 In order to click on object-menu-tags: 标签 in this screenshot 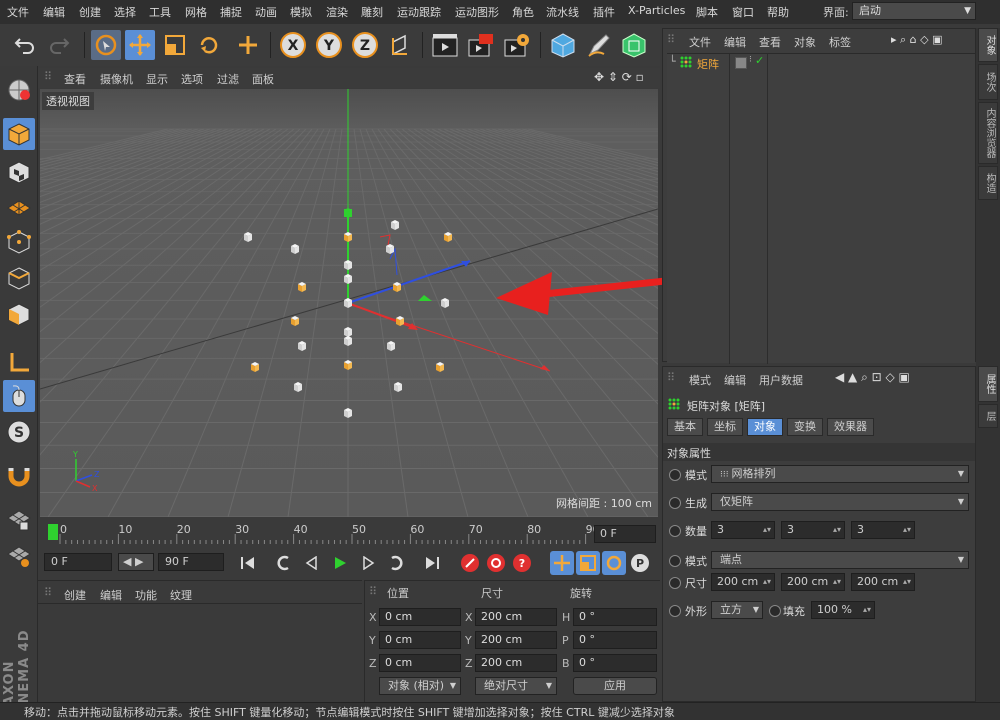, I will do `click(840, 42)`.